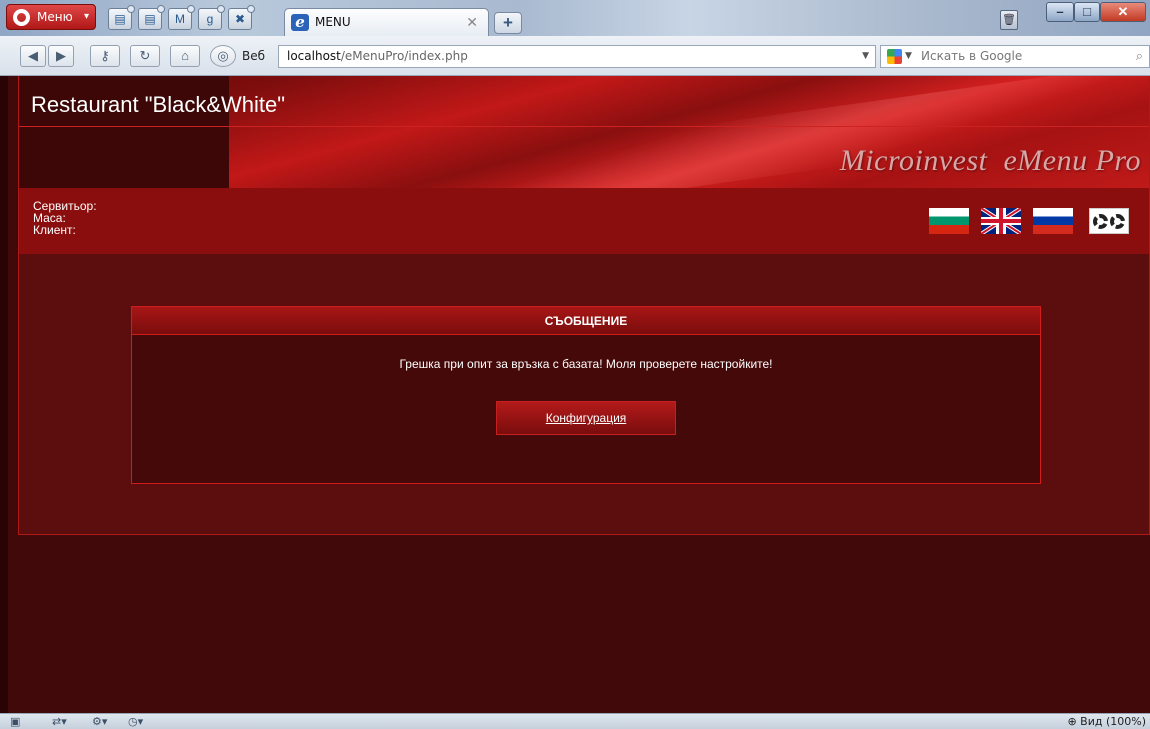 The width and height of the screenshot is (1150, 729). What do you see at coordinates (21, 17) in the screenshot?
I see `opera-logo-icon` at bounding box center [21, 17].